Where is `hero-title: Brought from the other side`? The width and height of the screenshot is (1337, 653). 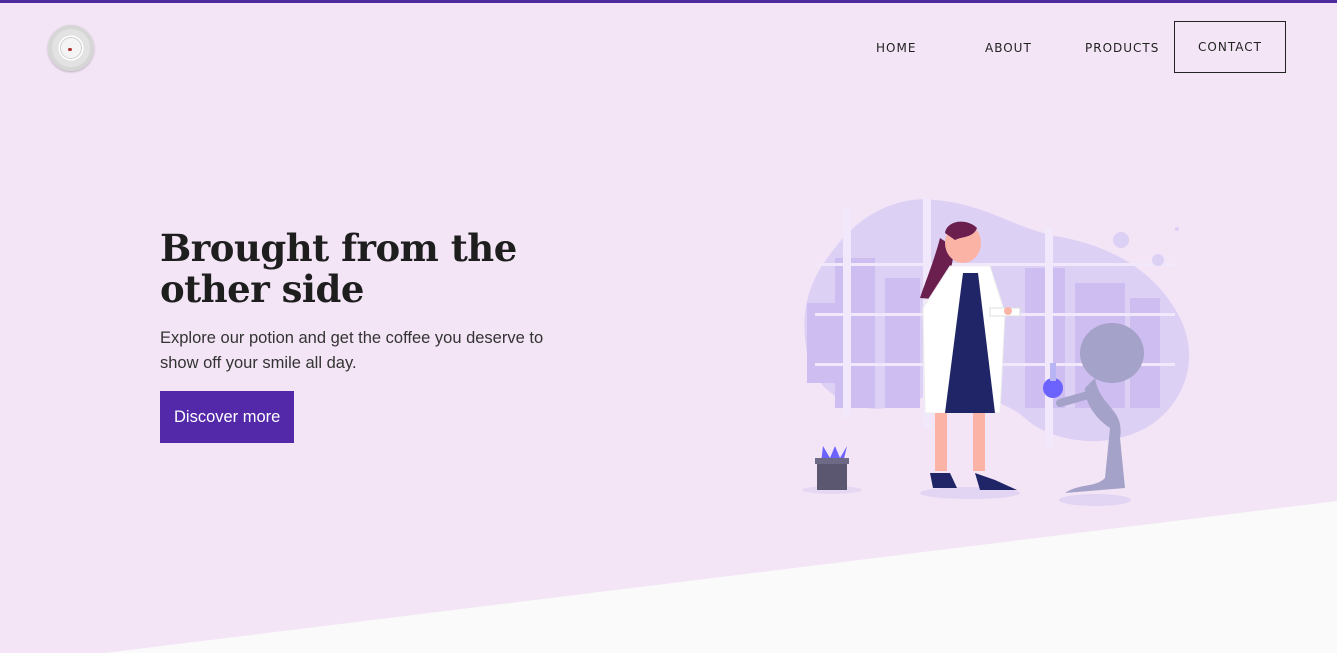
hero-title: Brought from the other side is located at coordinates (370, 269).